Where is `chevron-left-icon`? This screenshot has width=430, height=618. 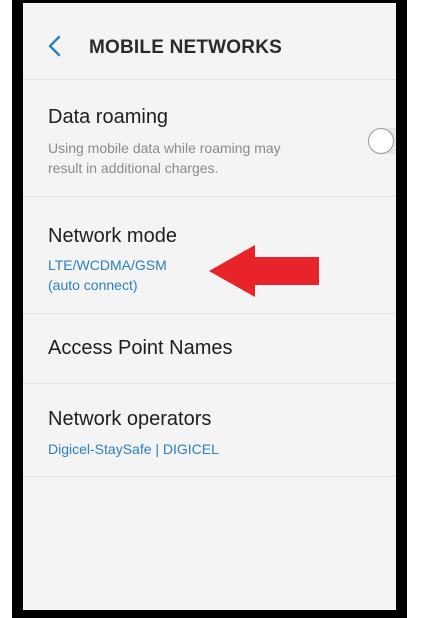
chevron-left-icon is located at coordinates (55, 46).